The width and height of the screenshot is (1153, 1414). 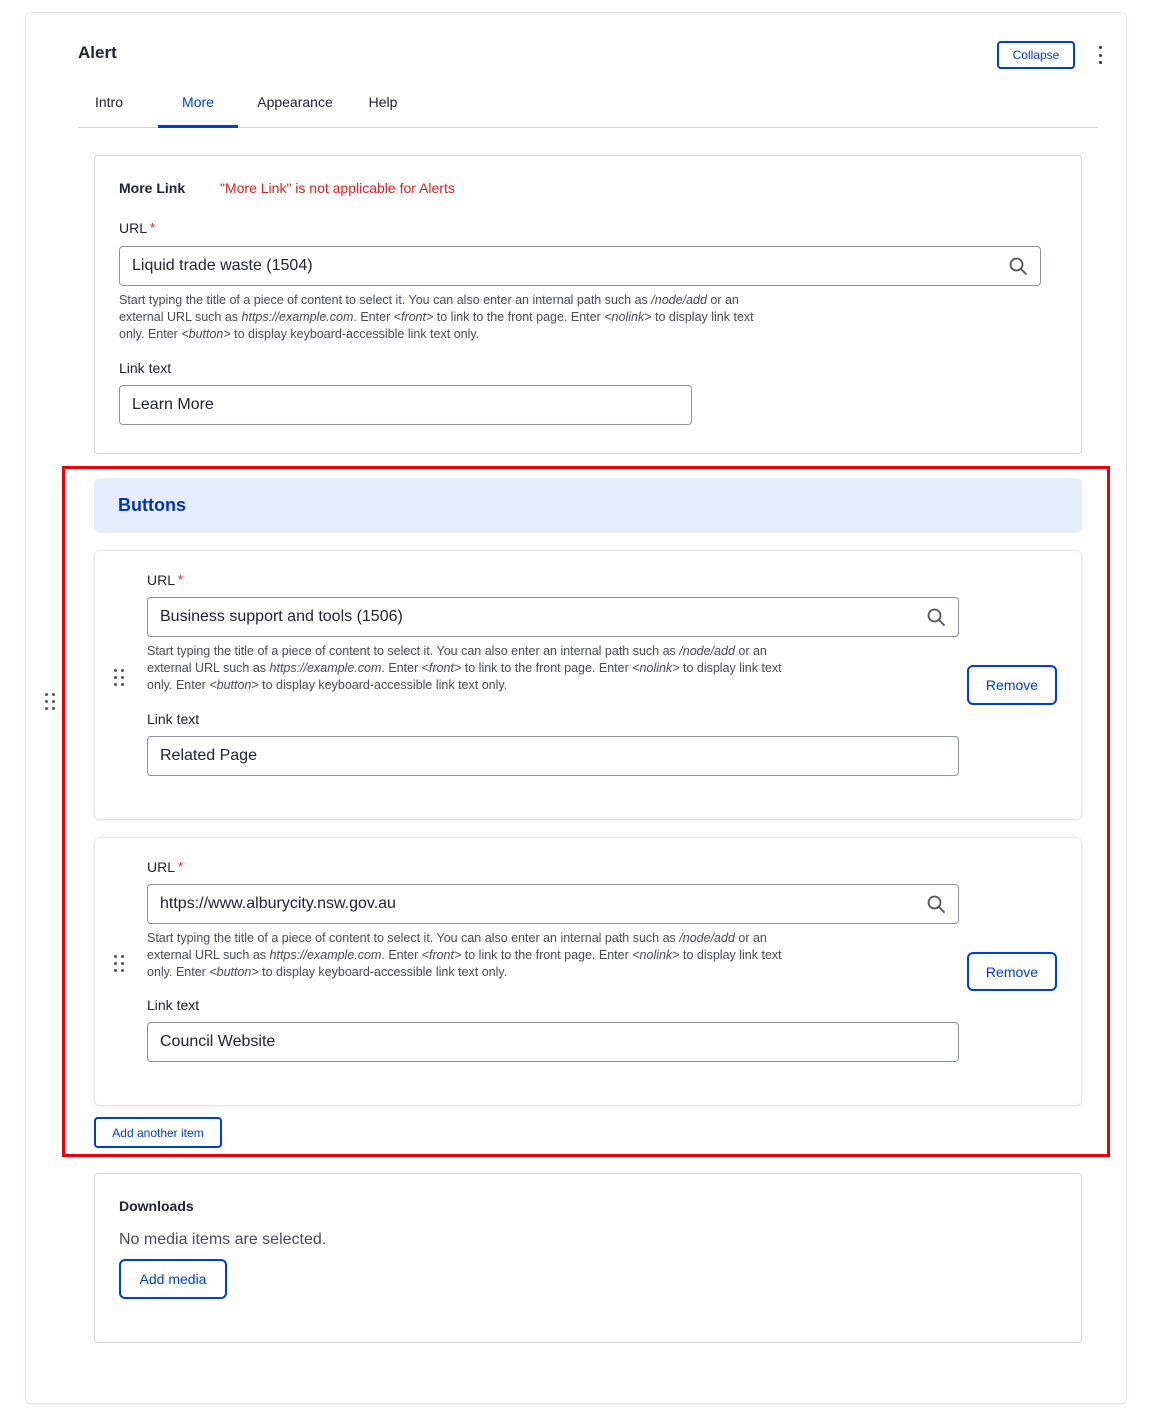 What do you see at coordinates (97, 52) in the screenshot?
I see `paragraph-title: Alert` at bounding box center [97, 52].